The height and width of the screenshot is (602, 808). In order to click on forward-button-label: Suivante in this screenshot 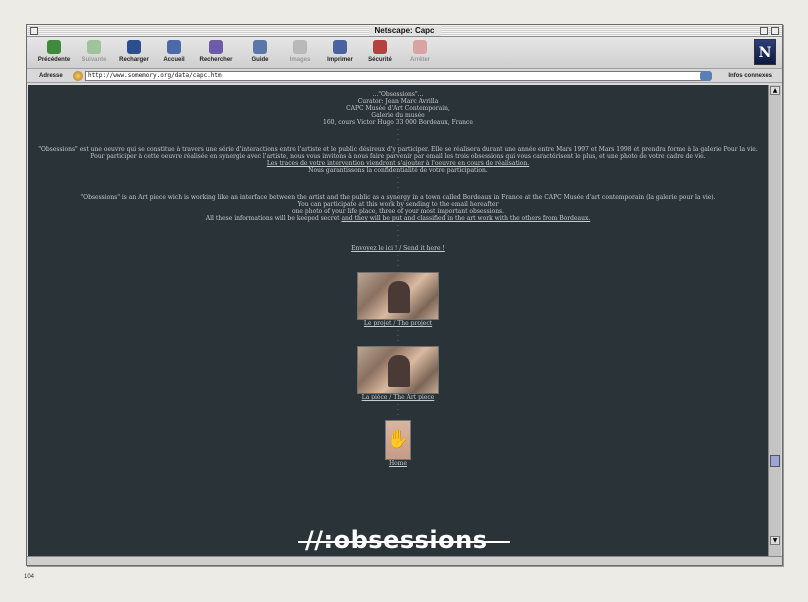, I will do `click(94, 60)`.